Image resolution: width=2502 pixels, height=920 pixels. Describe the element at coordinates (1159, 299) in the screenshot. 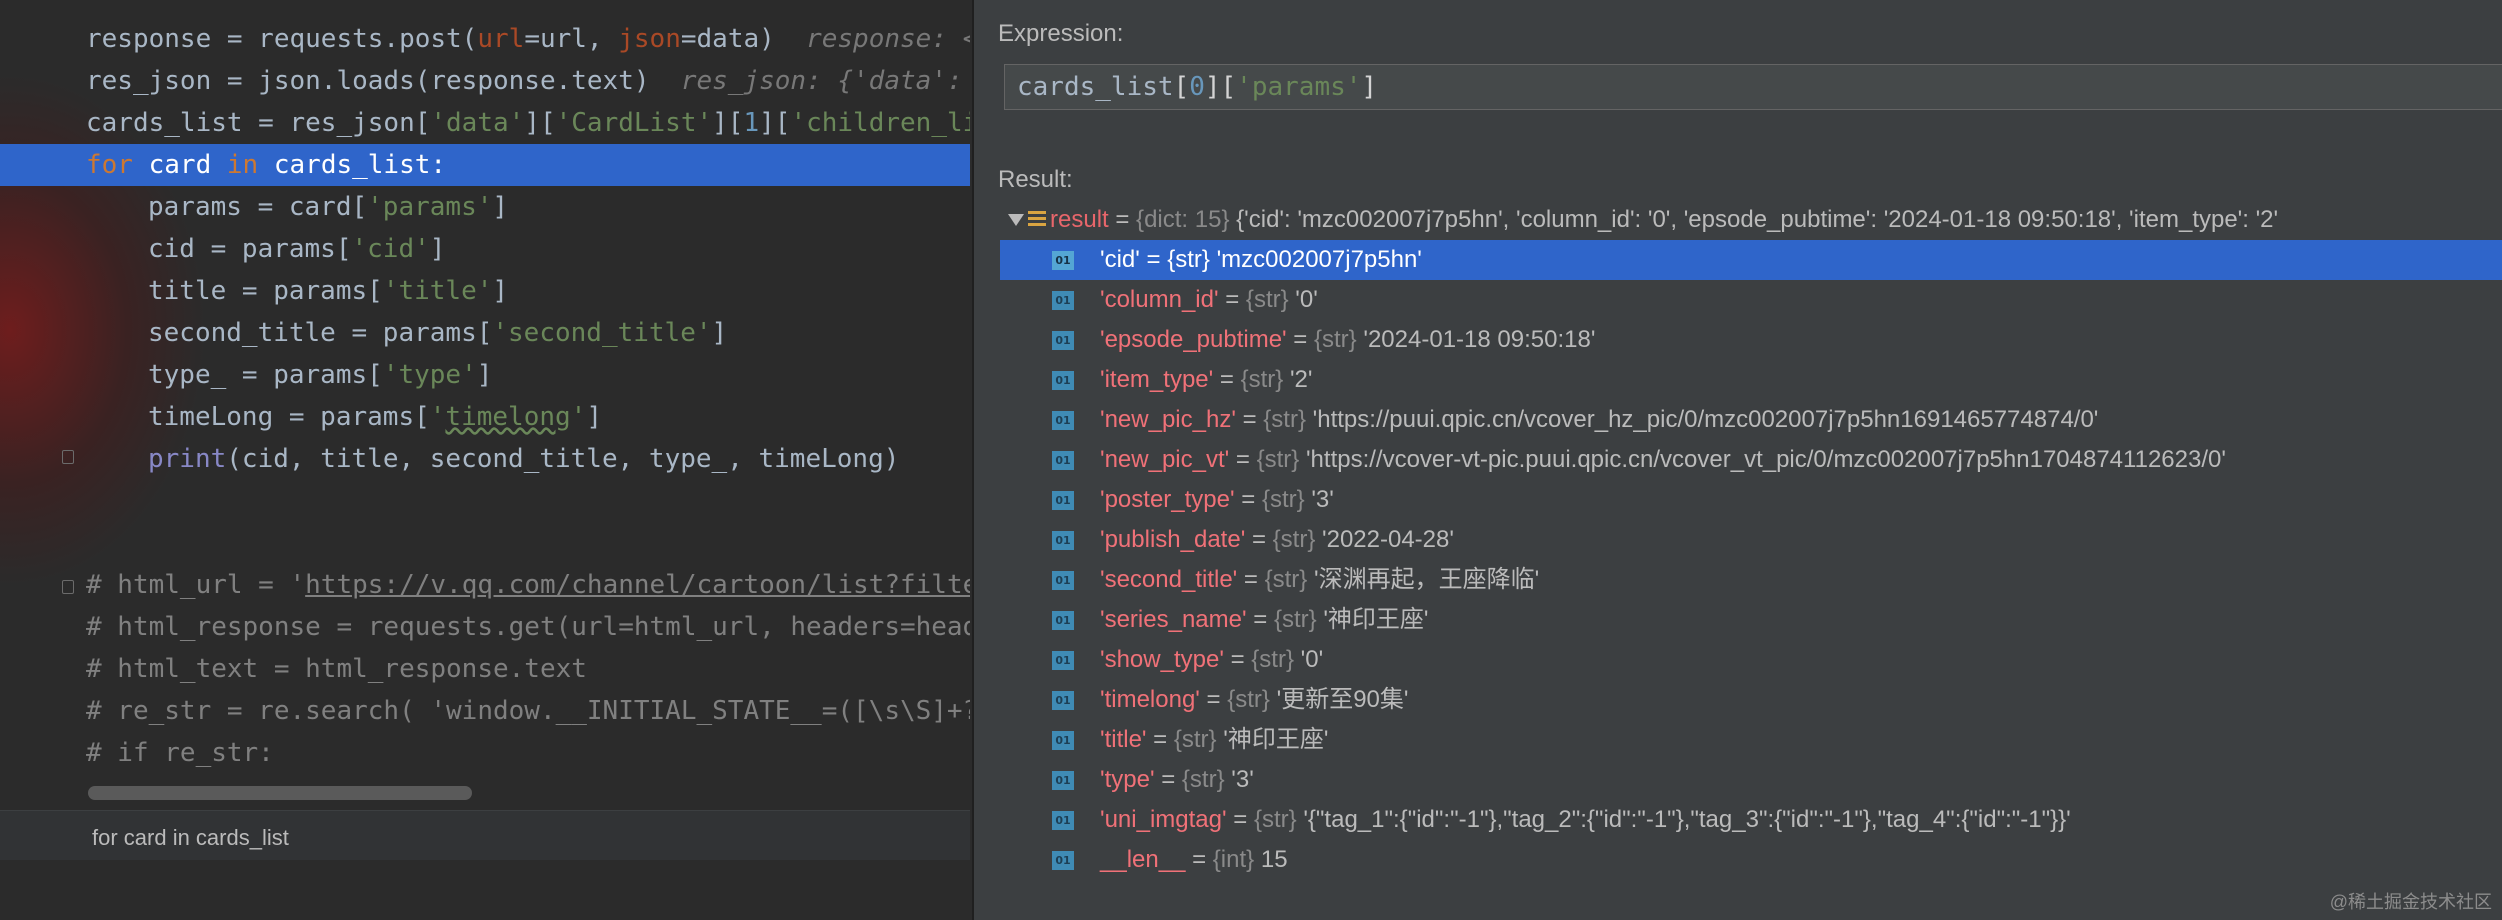

I see `item-key: 'column_id'` at that location.